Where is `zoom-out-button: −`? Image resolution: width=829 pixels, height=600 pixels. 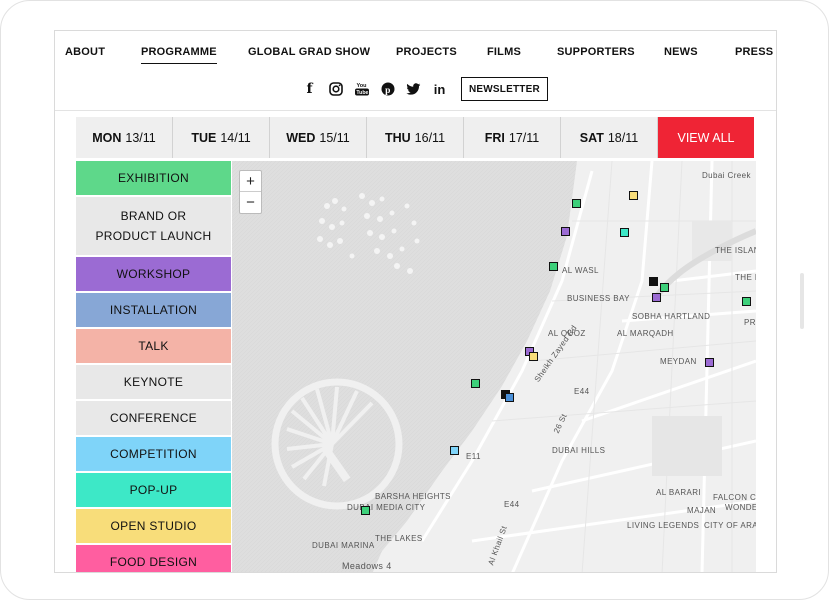 zoom-out-button: − is located at coordinates (250, 202).